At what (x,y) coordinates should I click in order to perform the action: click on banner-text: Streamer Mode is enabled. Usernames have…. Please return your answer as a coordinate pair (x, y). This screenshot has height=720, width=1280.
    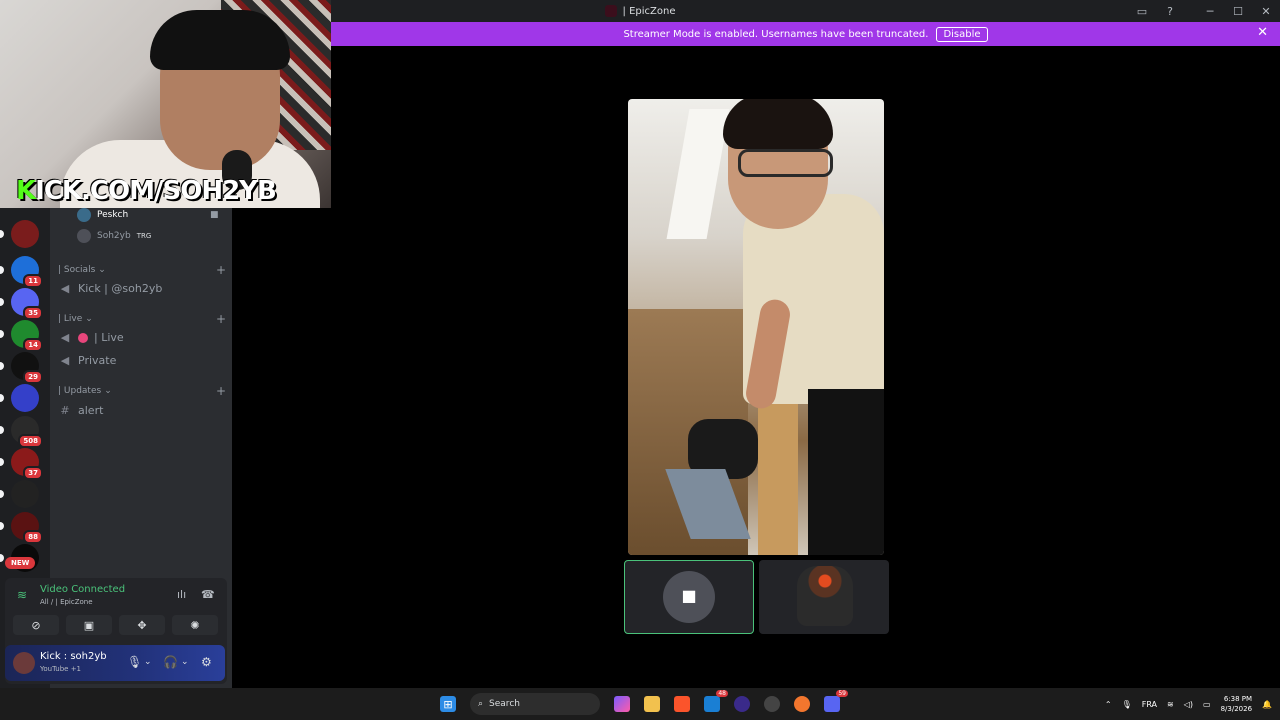
    Looking at the image, I should click on (776, 34).